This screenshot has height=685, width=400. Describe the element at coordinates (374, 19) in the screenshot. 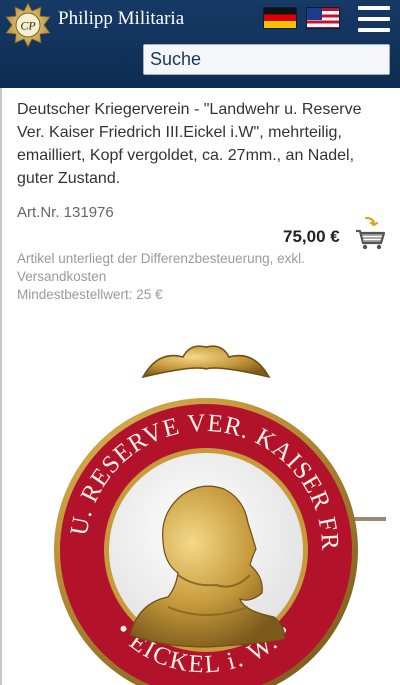

I see `menu-icon` at that location.